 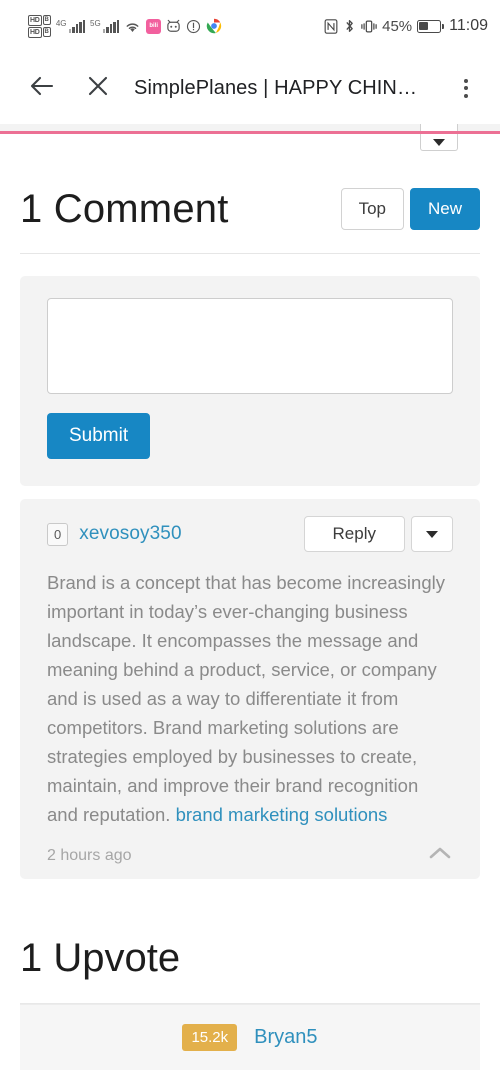 What do you see at coordinates (354, 534) in the screenshot?
I see `reply-button: Reply` at bounding box center [354, 534].